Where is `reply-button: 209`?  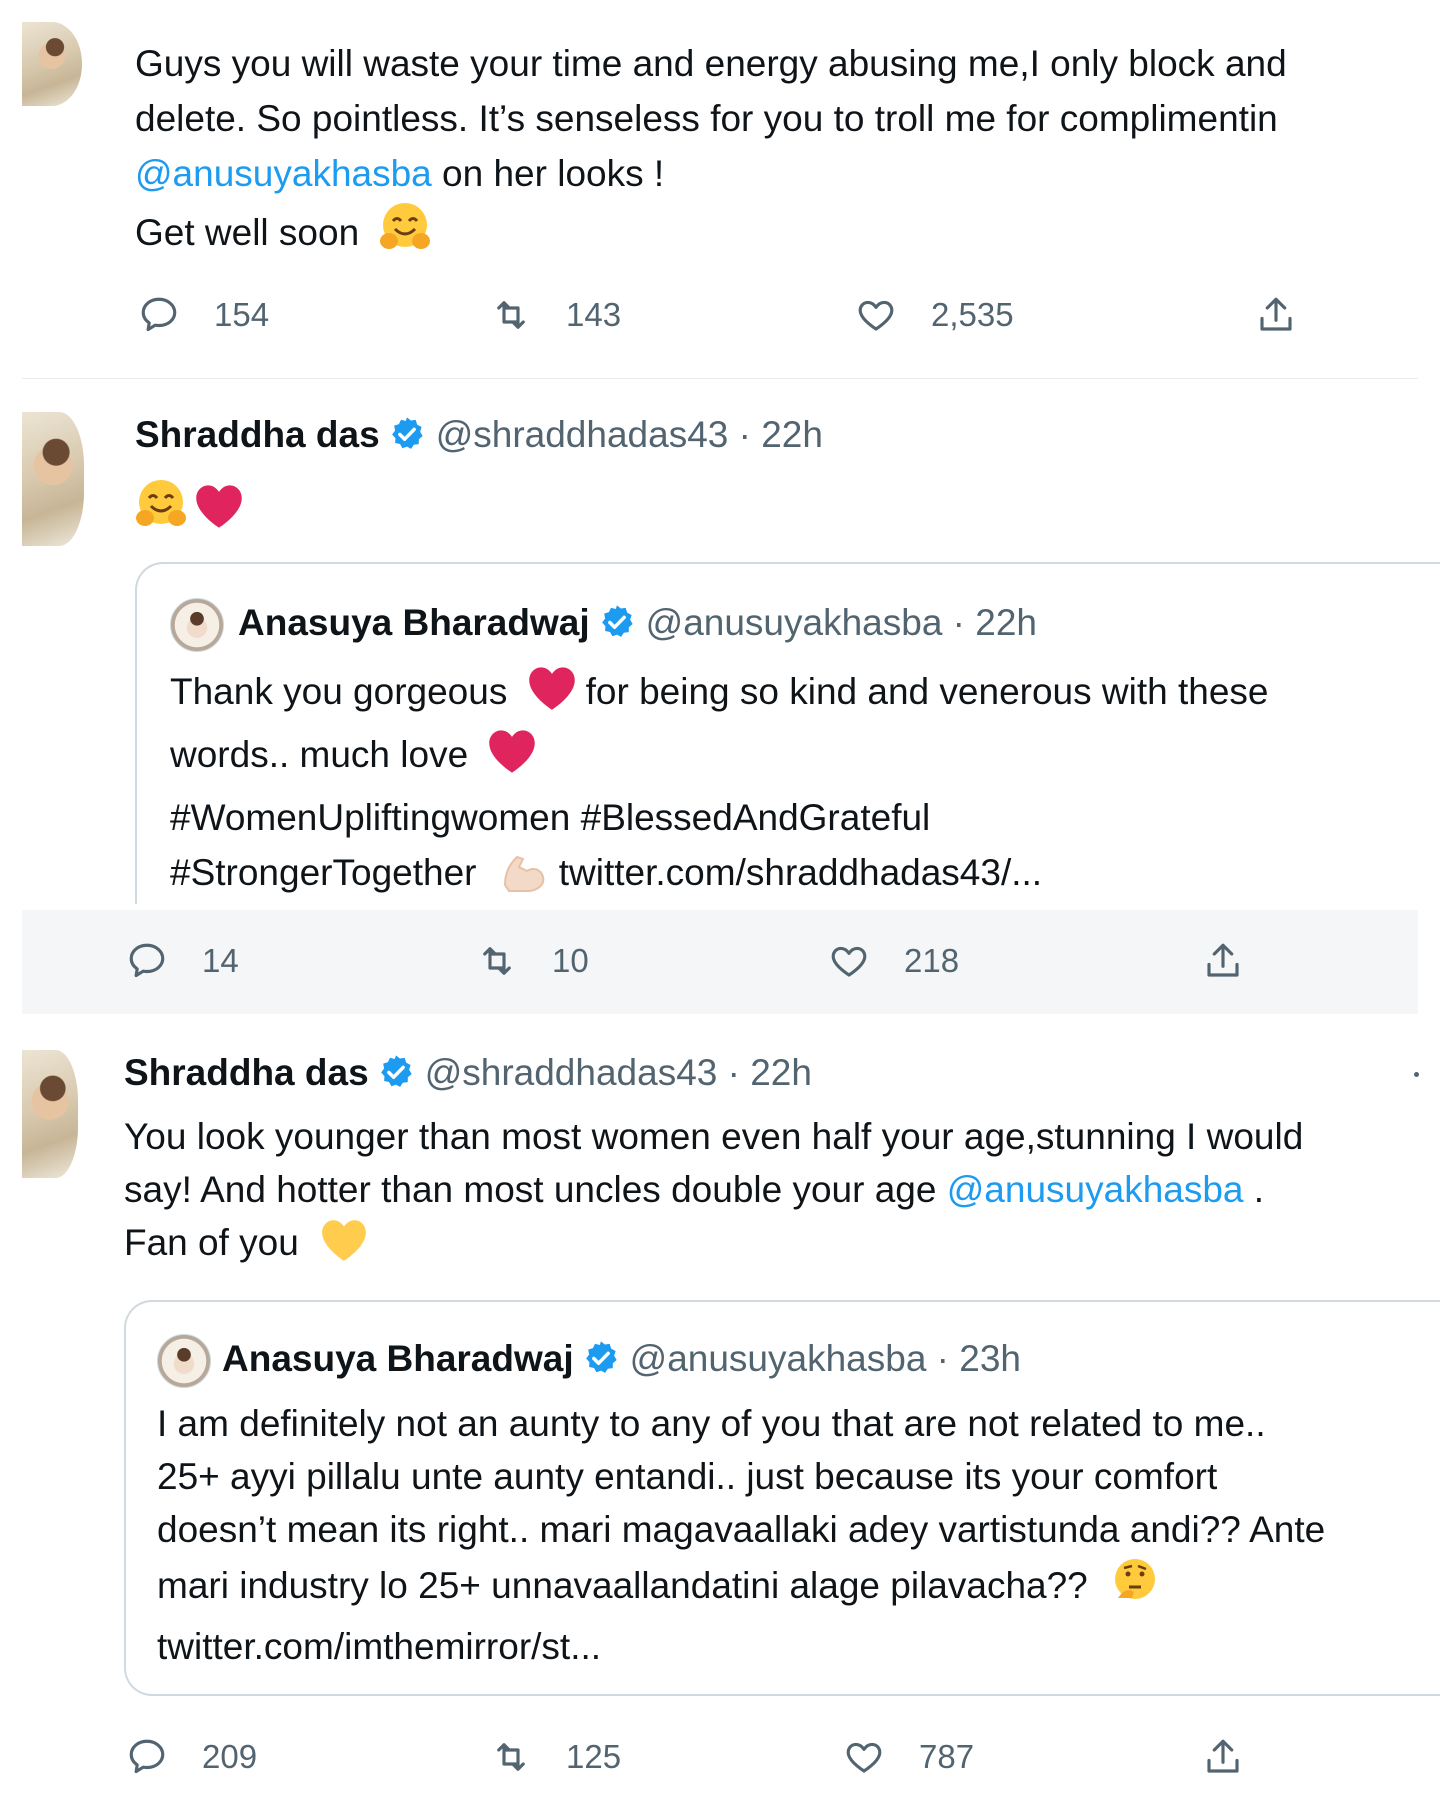
reply-button: 209 is located at coordinates (191, 1757).